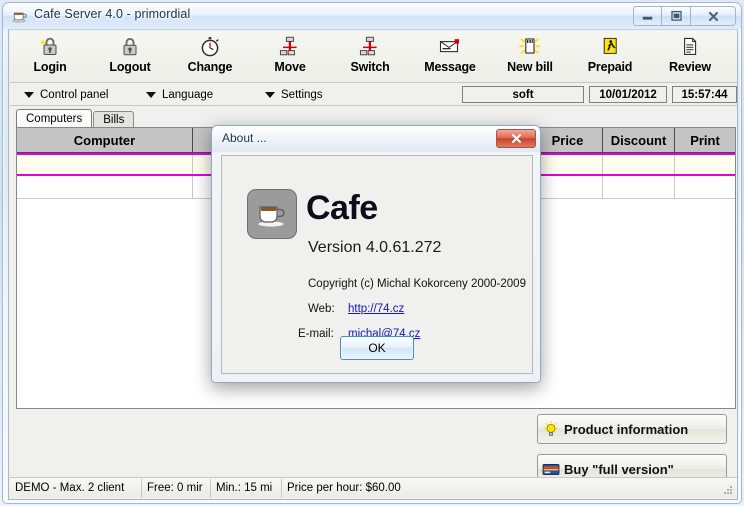 This screenshot has width=744, height=506. I want to click on toolbar-button-review: Review, so click(690, 56).